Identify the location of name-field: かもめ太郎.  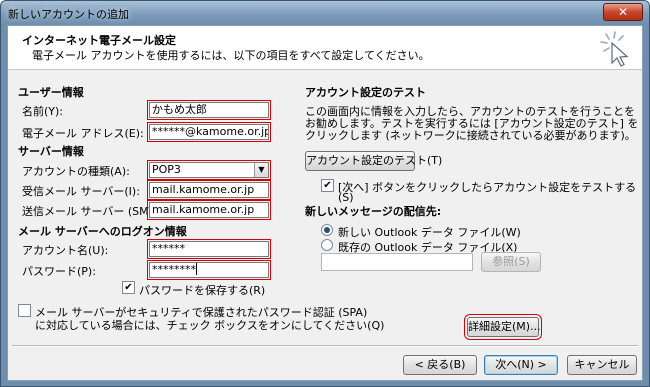
(209, 110).